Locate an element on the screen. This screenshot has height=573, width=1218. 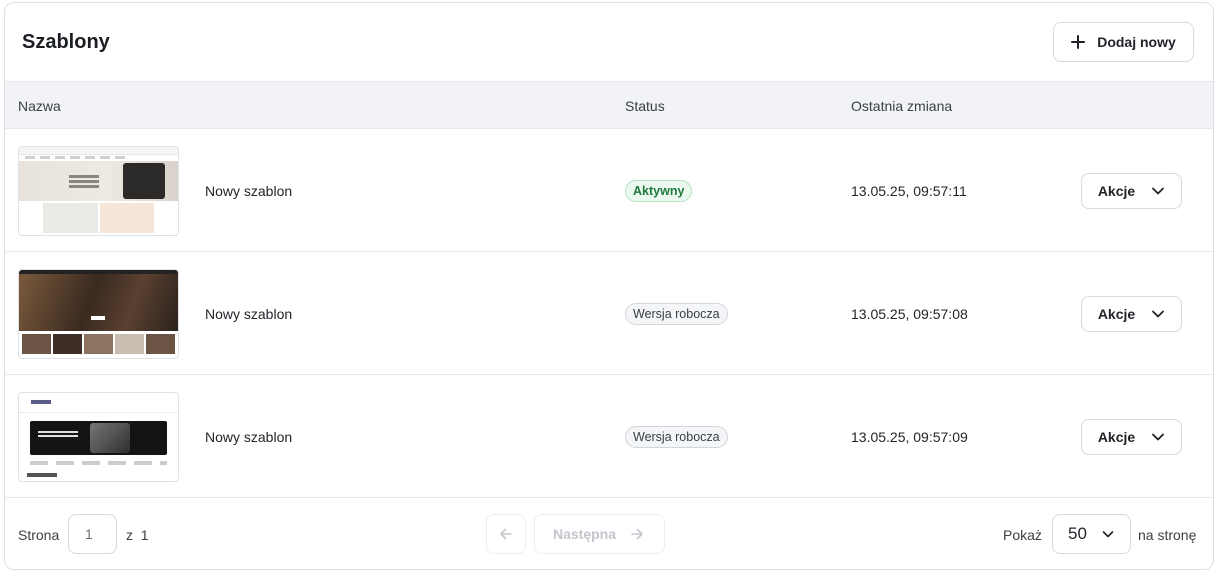
last-change-date: 13.05.25, 09:57:09 is located at coordinates (909, 437).